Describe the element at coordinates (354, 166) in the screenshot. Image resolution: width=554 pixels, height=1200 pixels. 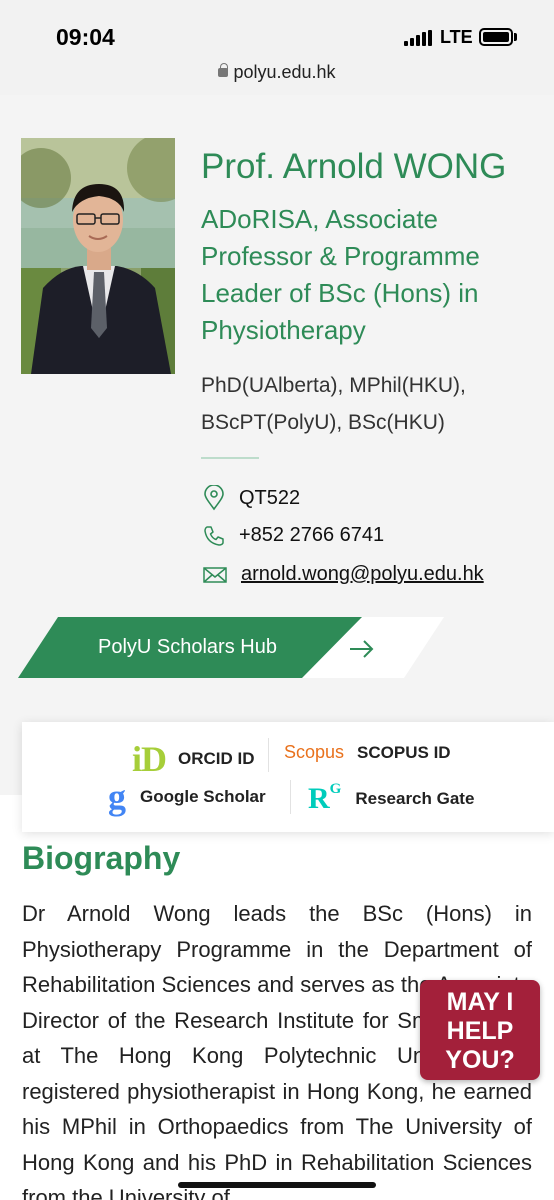
I see `profile-name: Prof. Arnold WONG` at that location.